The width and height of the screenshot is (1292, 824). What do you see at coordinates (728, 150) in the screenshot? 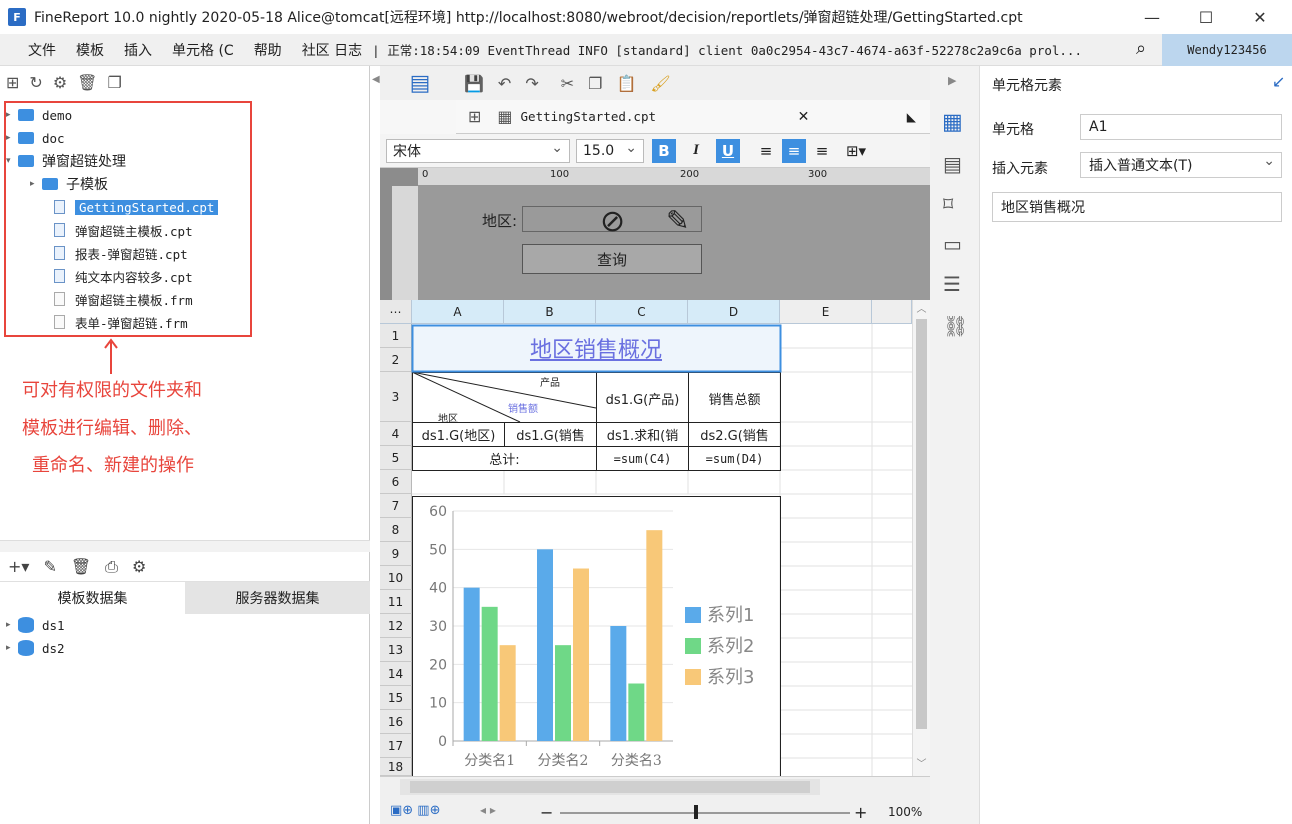
I see `underline-button: U` at bounding box center [728, 150].